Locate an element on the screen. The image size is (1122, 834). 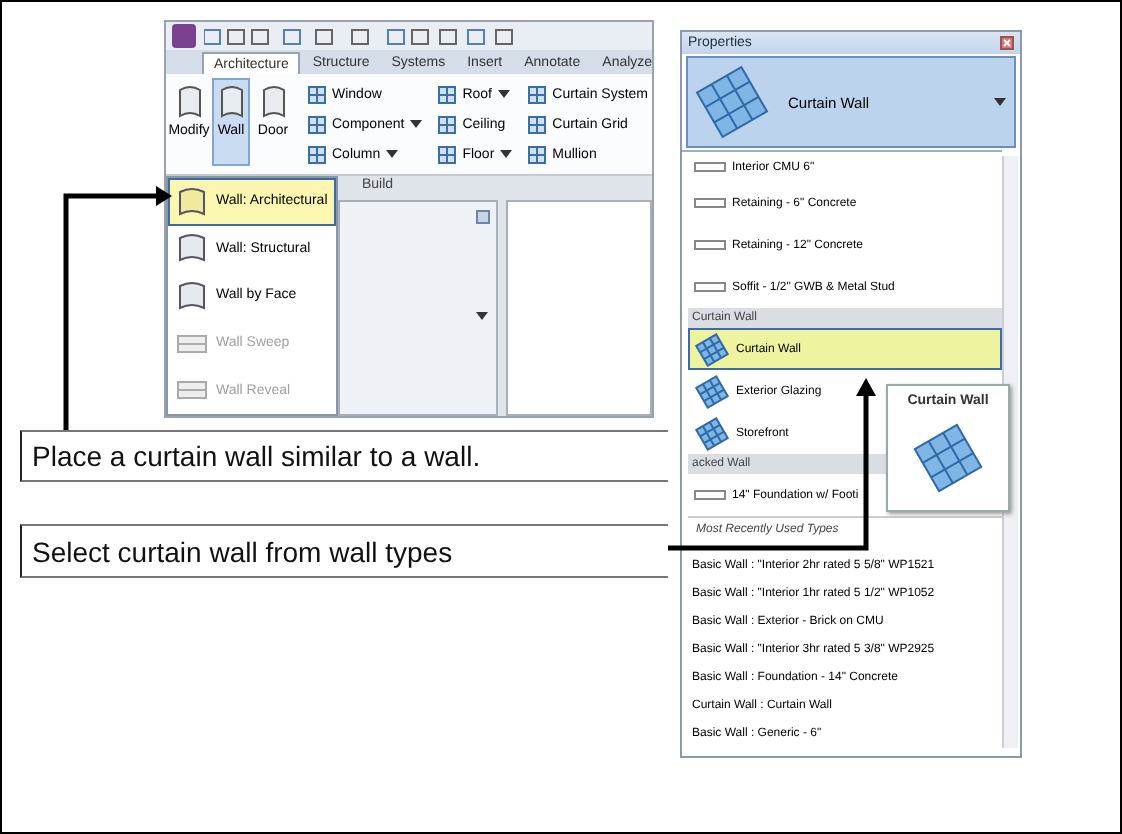
callout-text: Place a curtain wall similar to a wall. is located at coordinates (256, 456).